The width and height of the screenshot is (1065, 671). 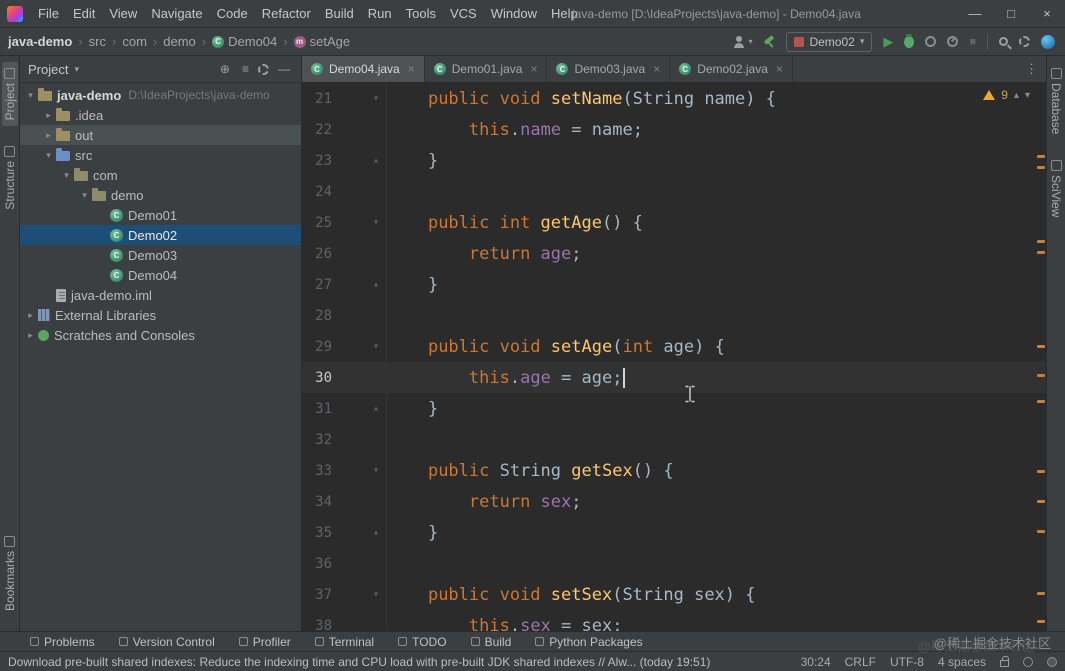 I want to click on tool-window-button-todo: TODO, so click(x=422, y=642).